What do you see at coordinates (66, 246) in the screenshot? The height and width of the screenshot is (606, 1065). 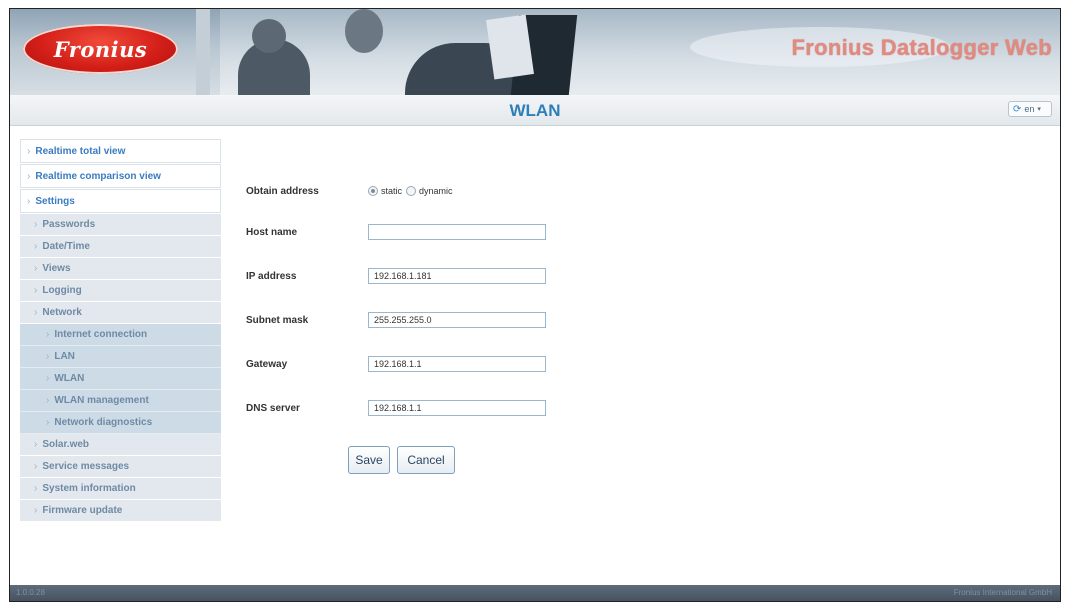 I see `sidebar-item-label: Date/Time` at bounding box center [66, 246].